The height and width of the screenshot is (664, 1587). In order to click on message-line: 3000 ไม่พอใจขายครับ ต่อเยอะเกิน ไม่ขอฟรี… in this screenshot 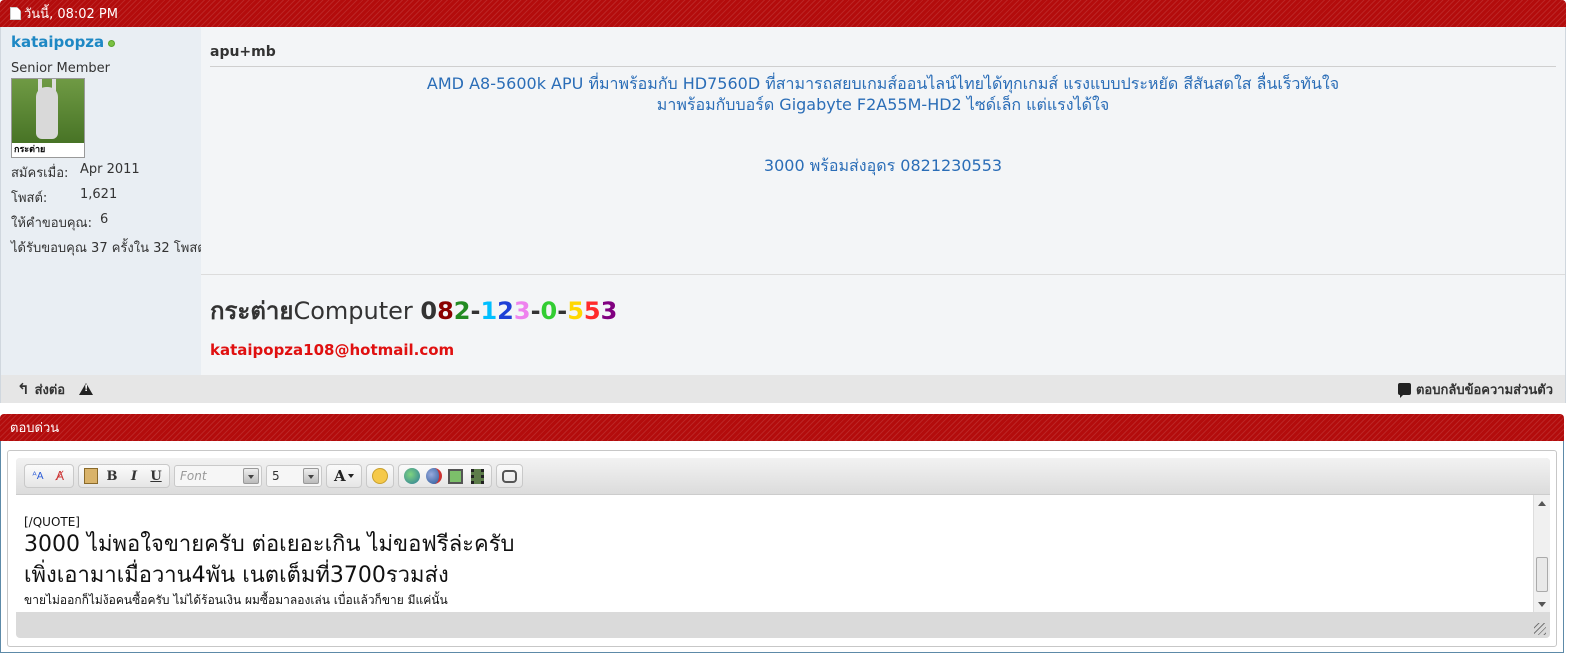, I will do `click(269, 544)`.